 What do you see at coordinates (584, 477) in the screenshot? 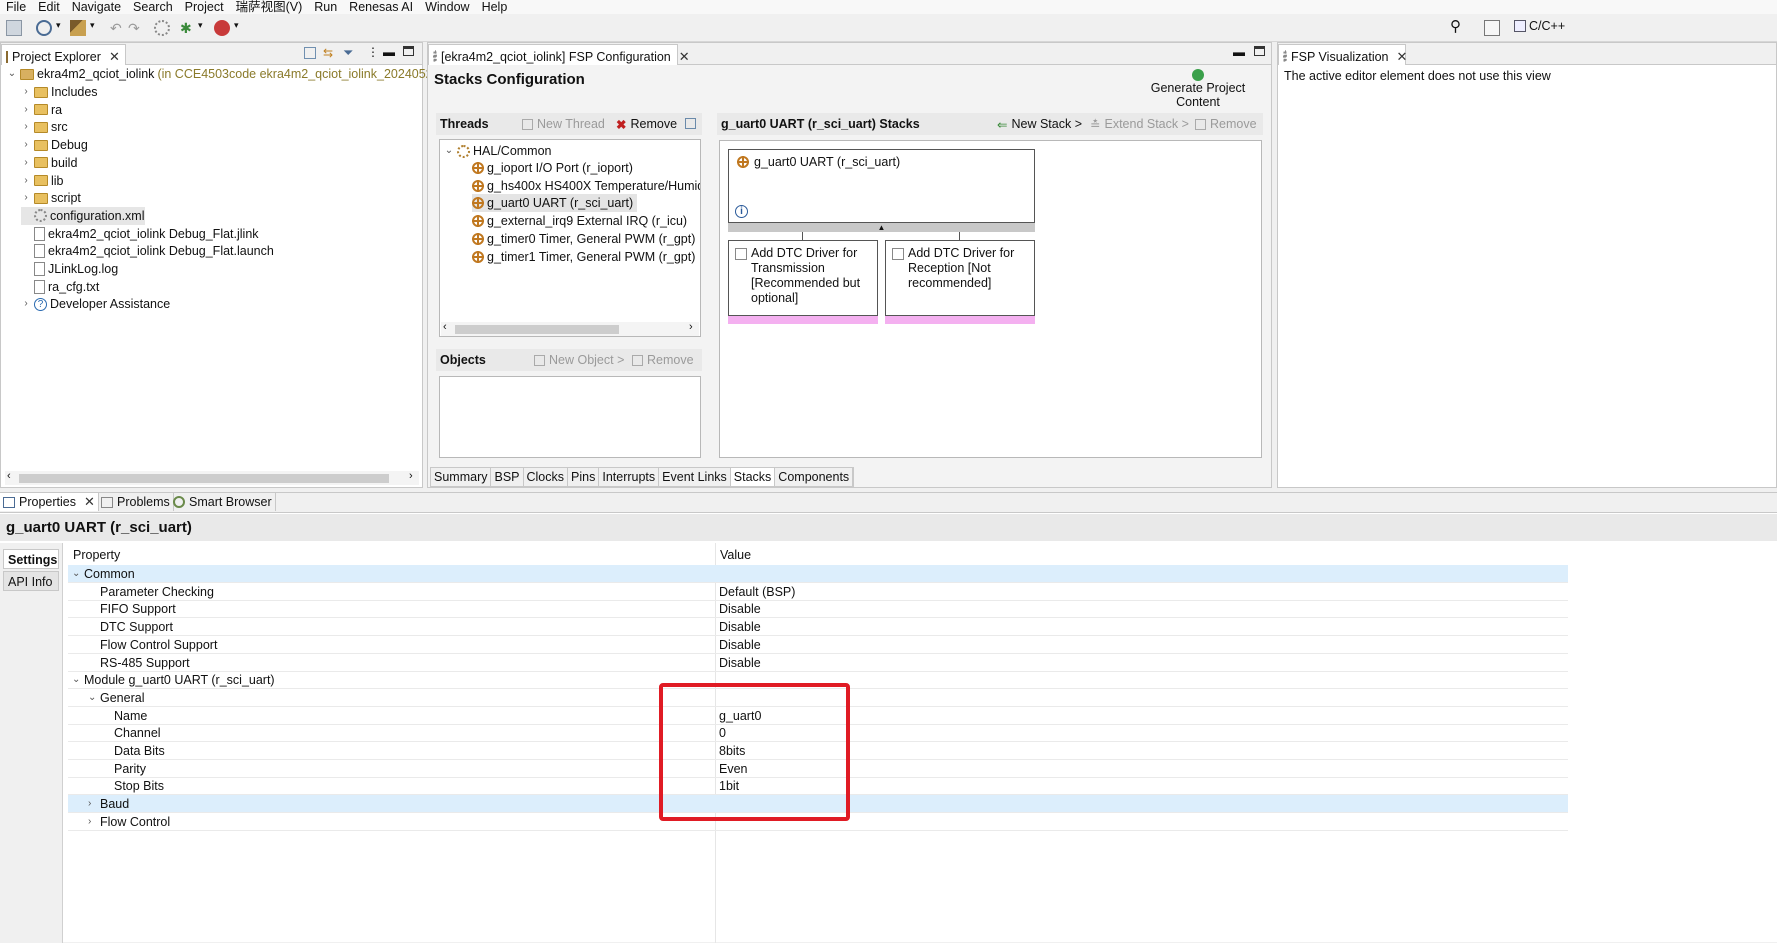
I see `tab-pins: Pins` at bounding box center [584, 477].